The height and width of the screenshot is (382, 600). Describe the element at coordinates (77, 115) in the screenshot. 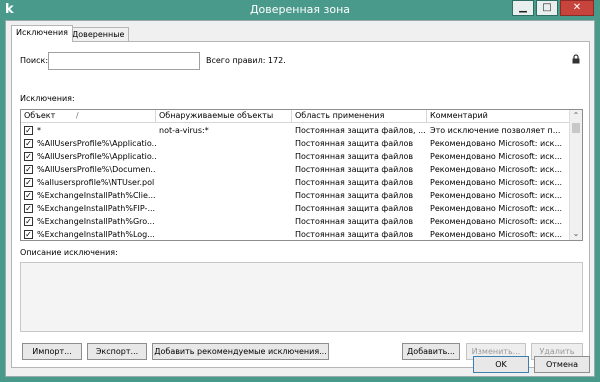

I see `sort-indicator-icon: /` at that location.